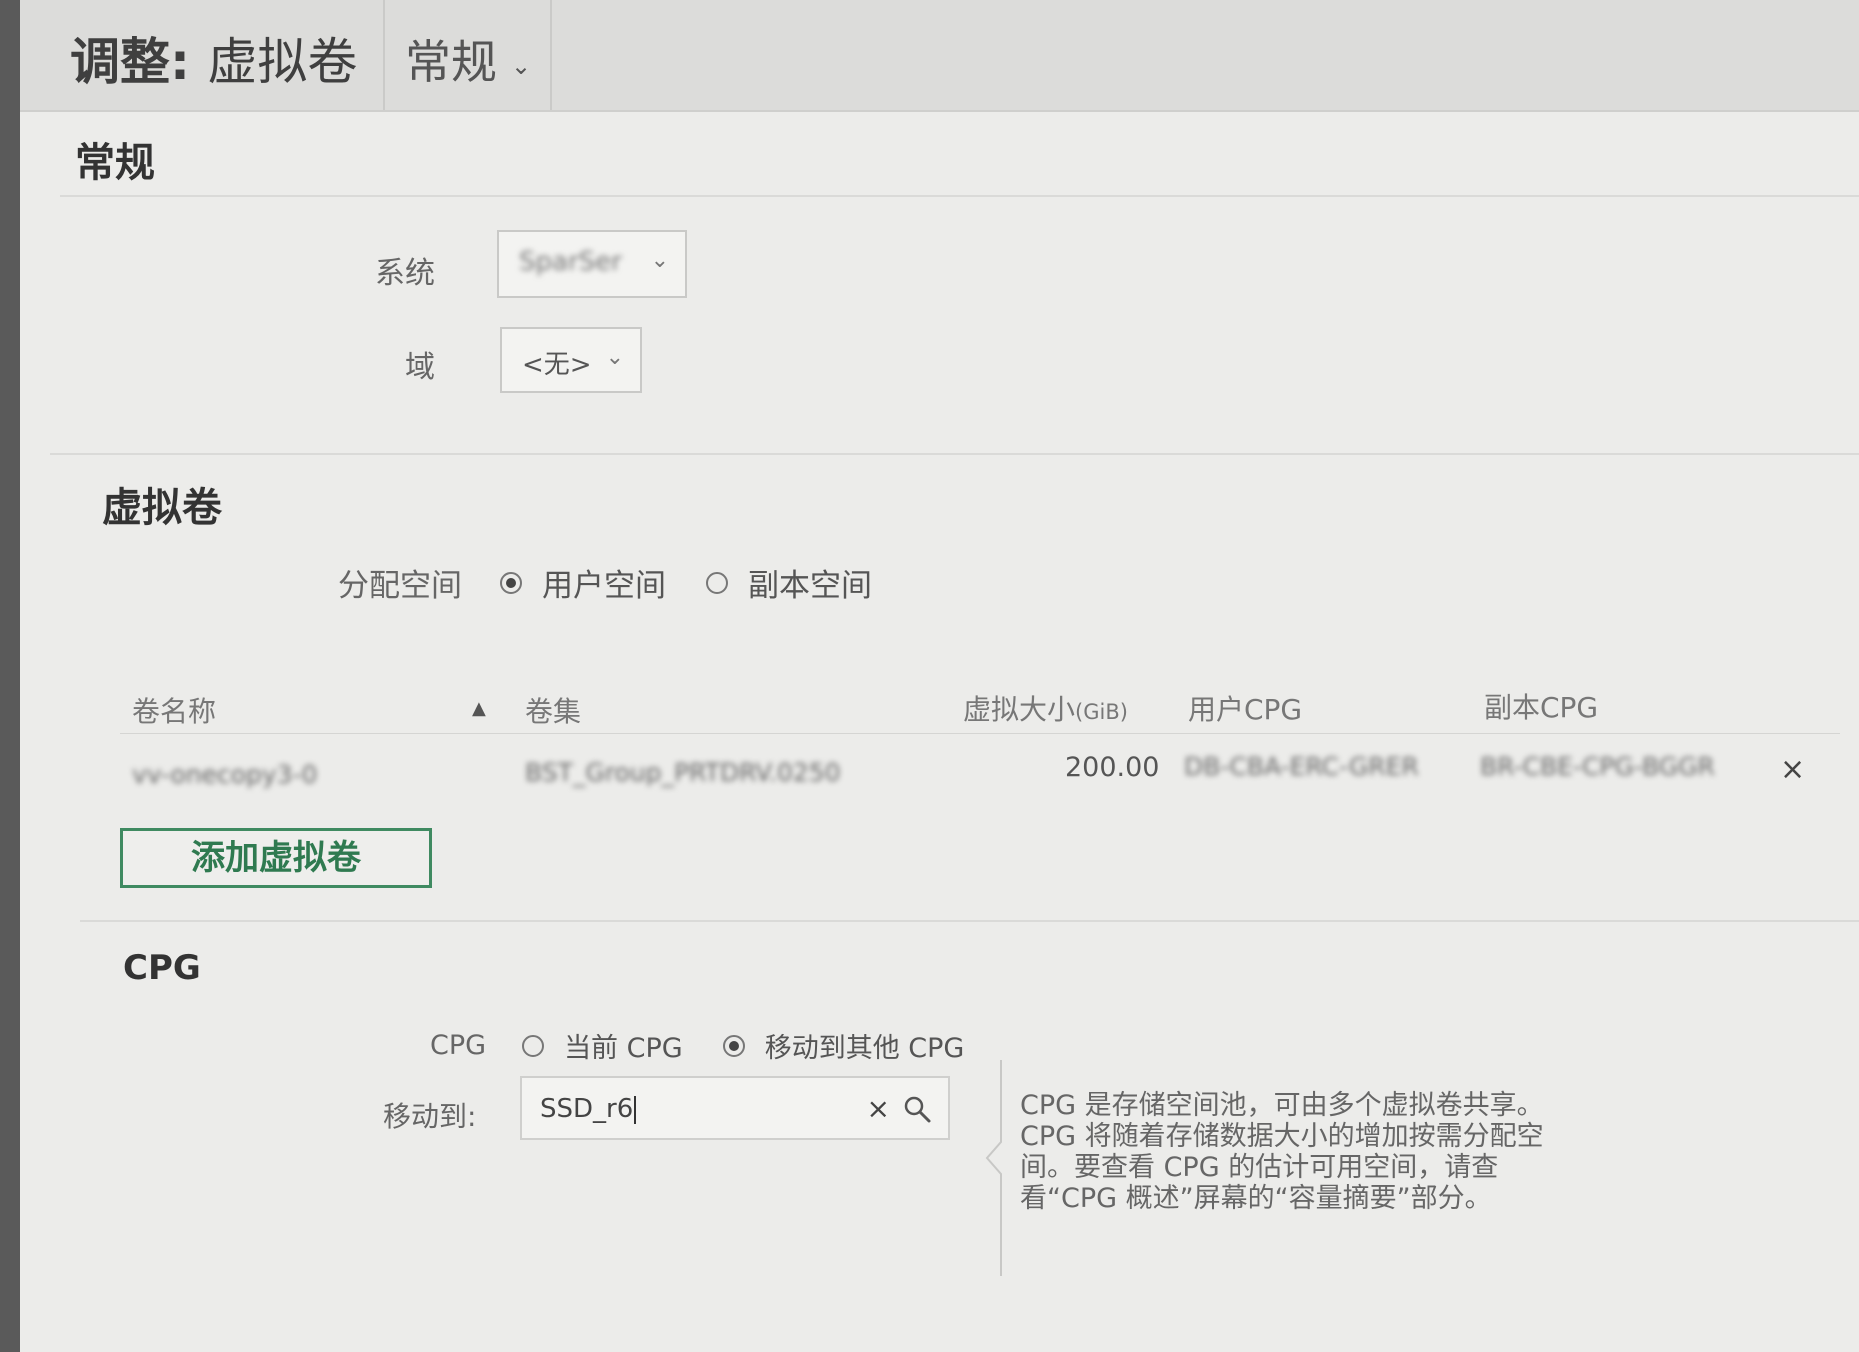  I want to click on system-select-value: SparSer, so click(570, 262).